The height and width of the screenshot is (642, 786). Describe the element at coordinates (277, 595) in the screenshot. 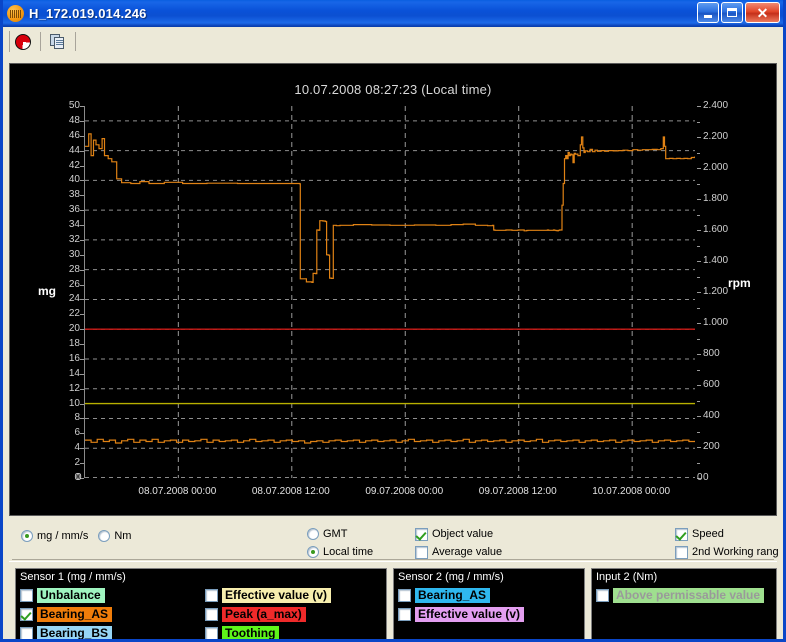

I see `sensor-1-legend-label: Effective value (v)` at that location.